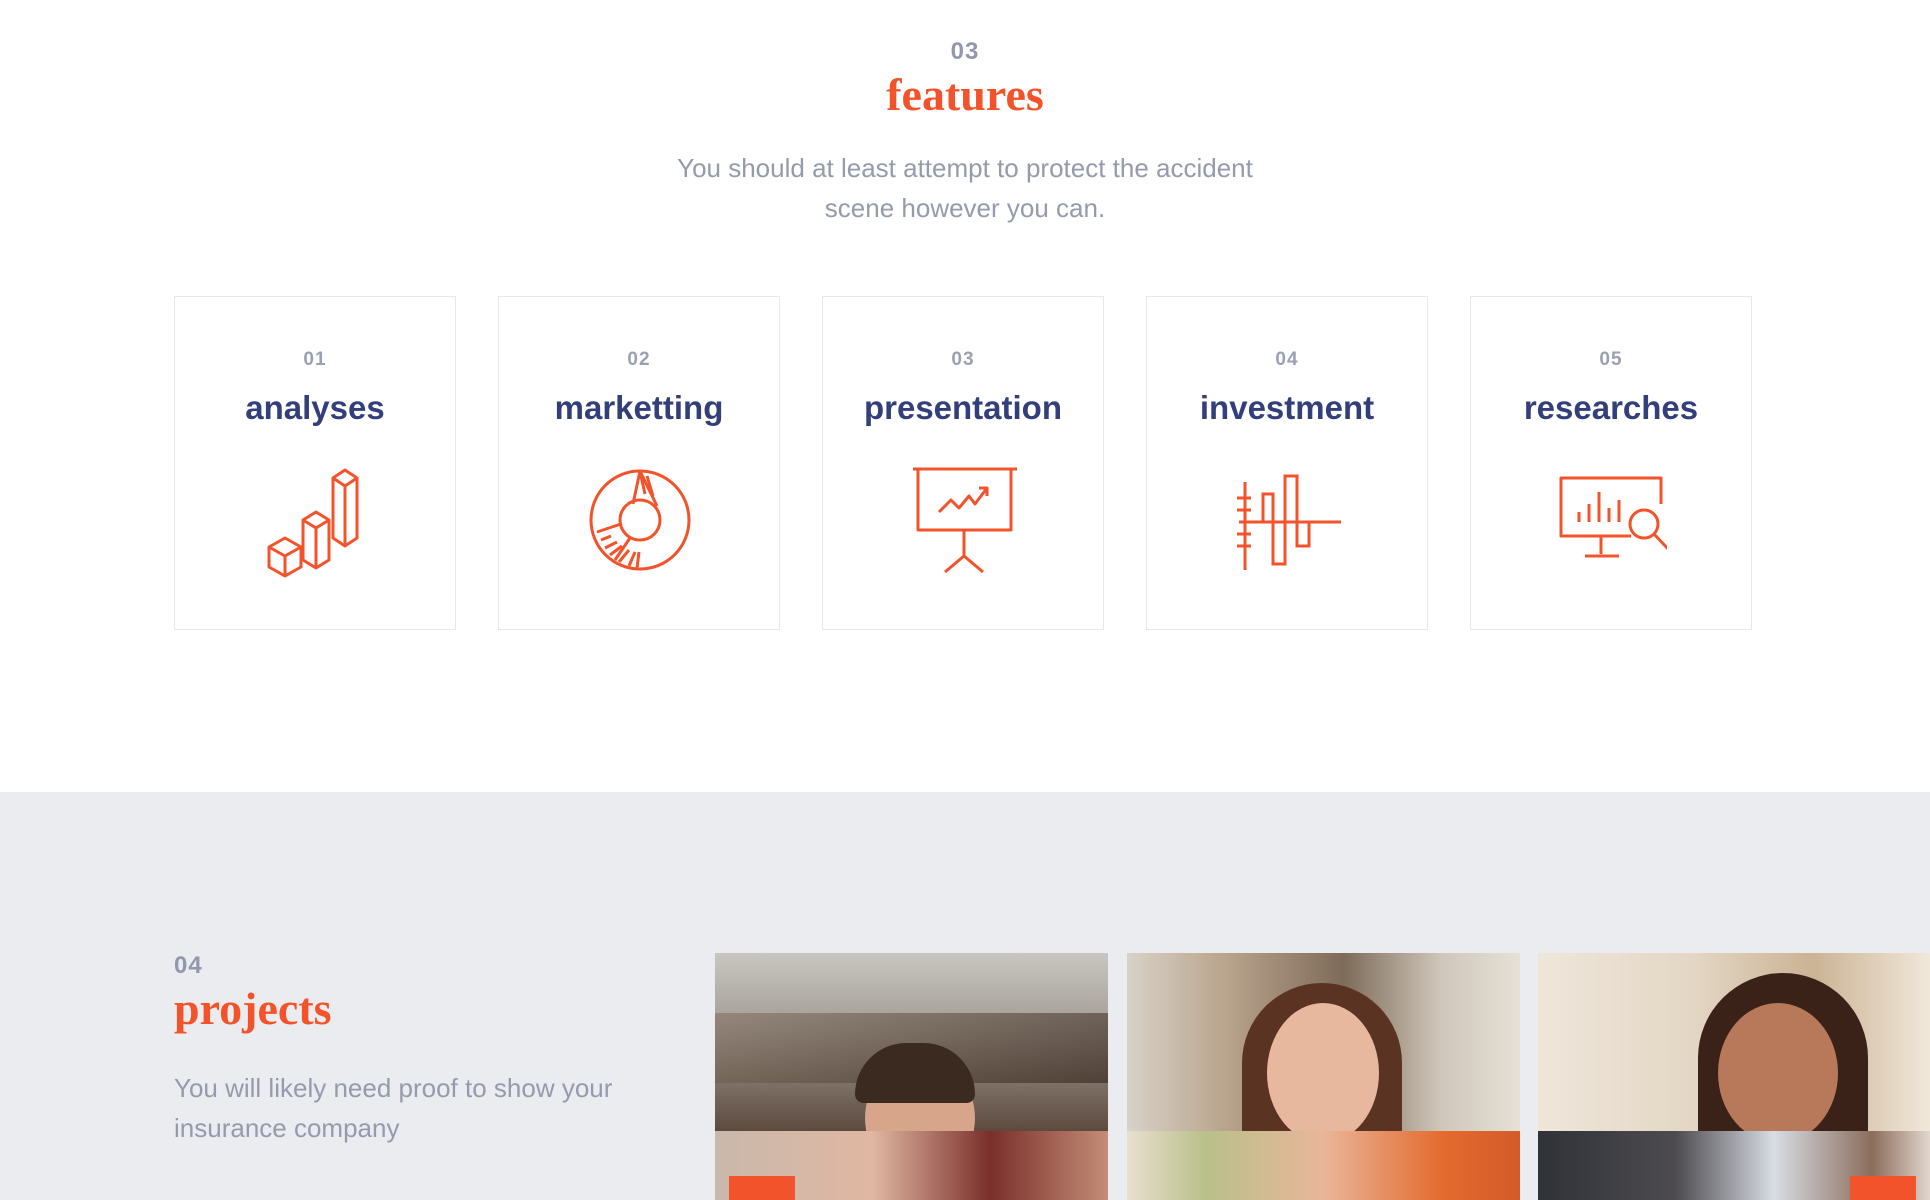 The image size is (1930, 1200). What do you see at coordinates (188, 965) in the screenshot?
I see `section-number: 04` at bounding box center [188, 965].